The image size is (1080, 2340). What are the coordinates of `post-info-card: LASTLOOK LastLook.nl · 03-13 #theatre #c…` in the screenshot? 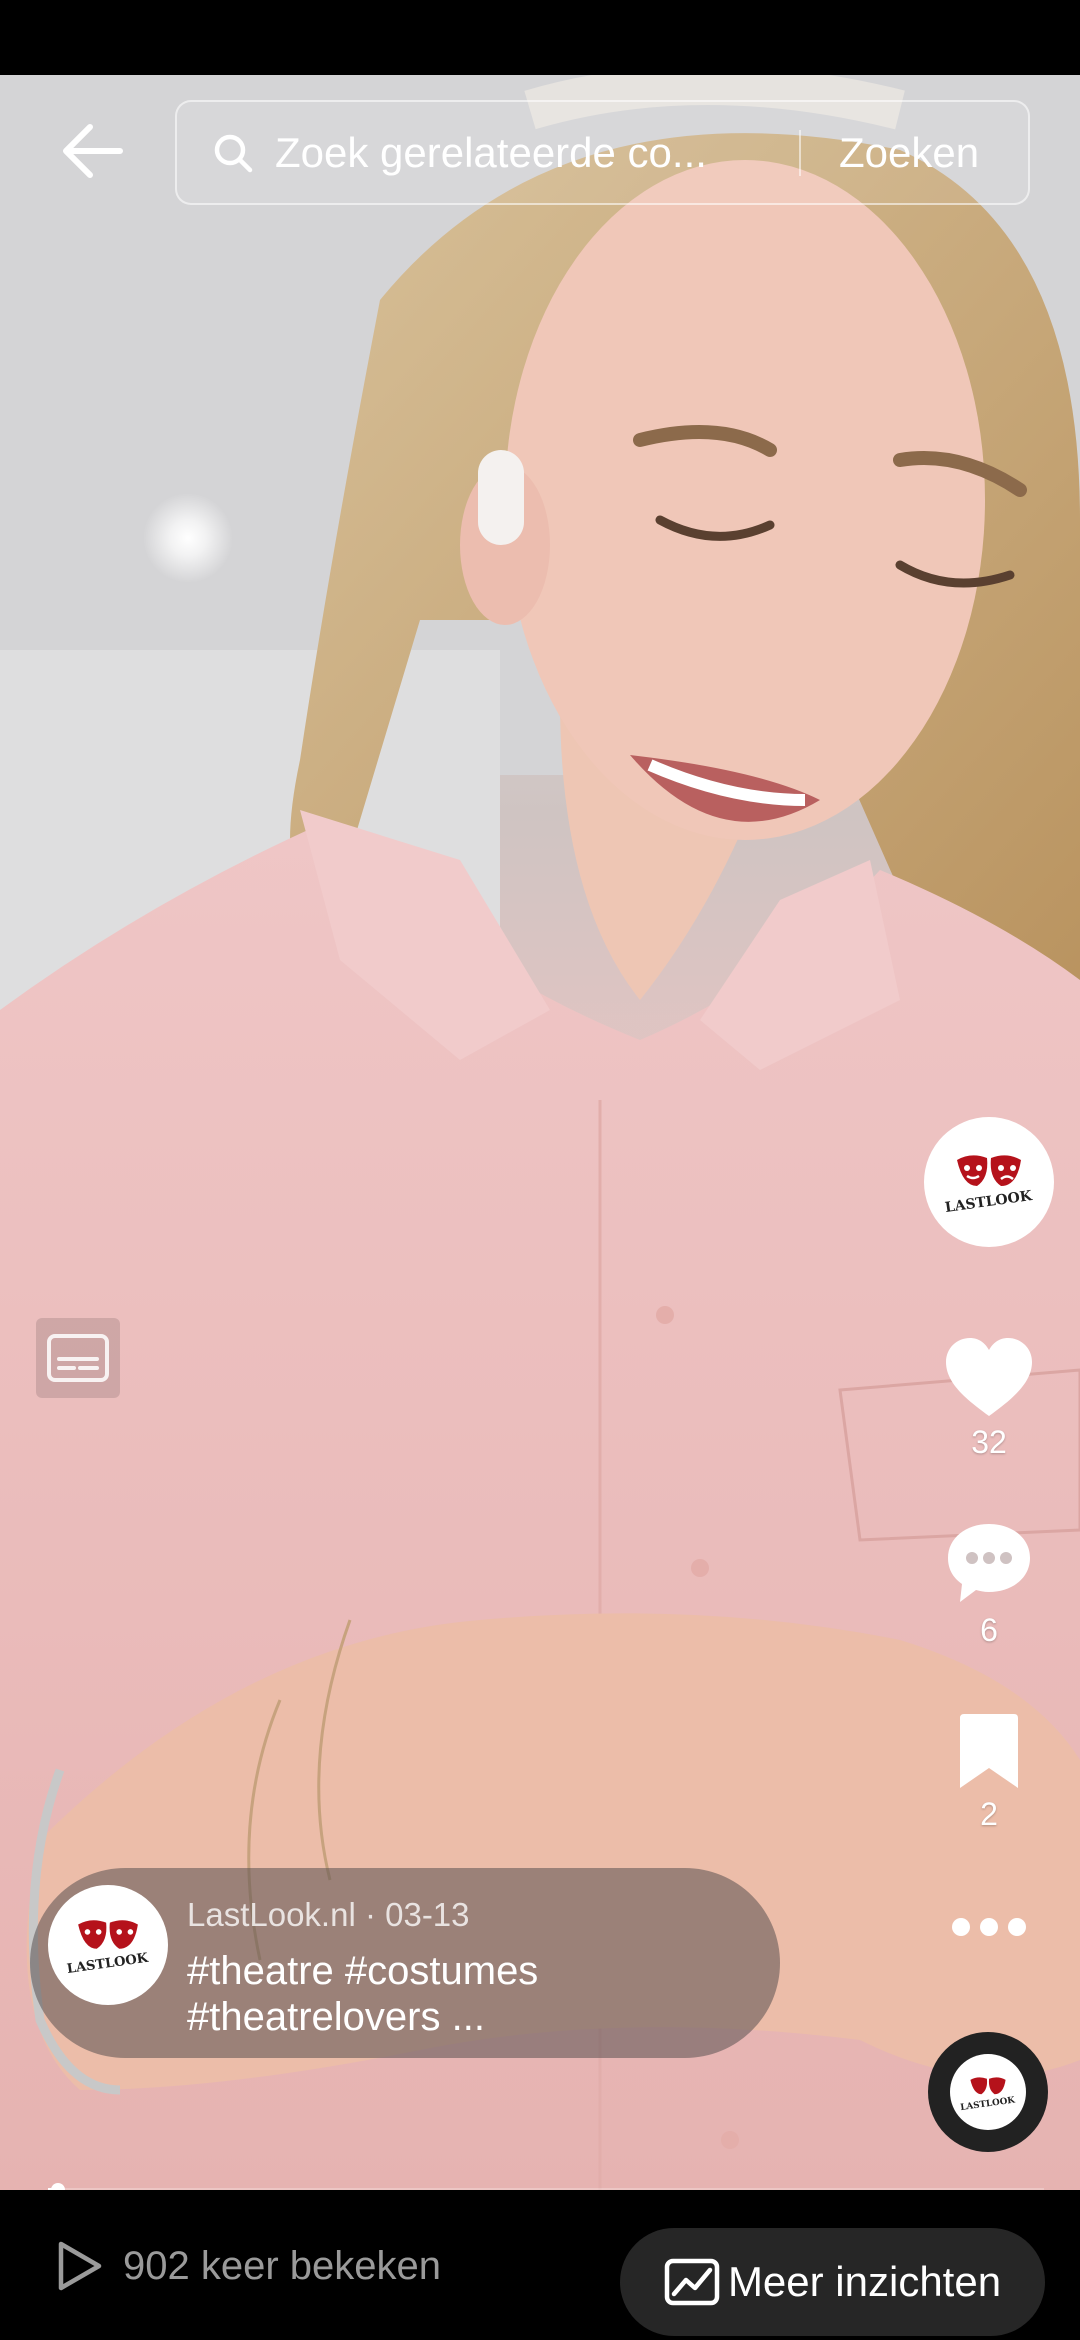 It's located at (405, 1963).